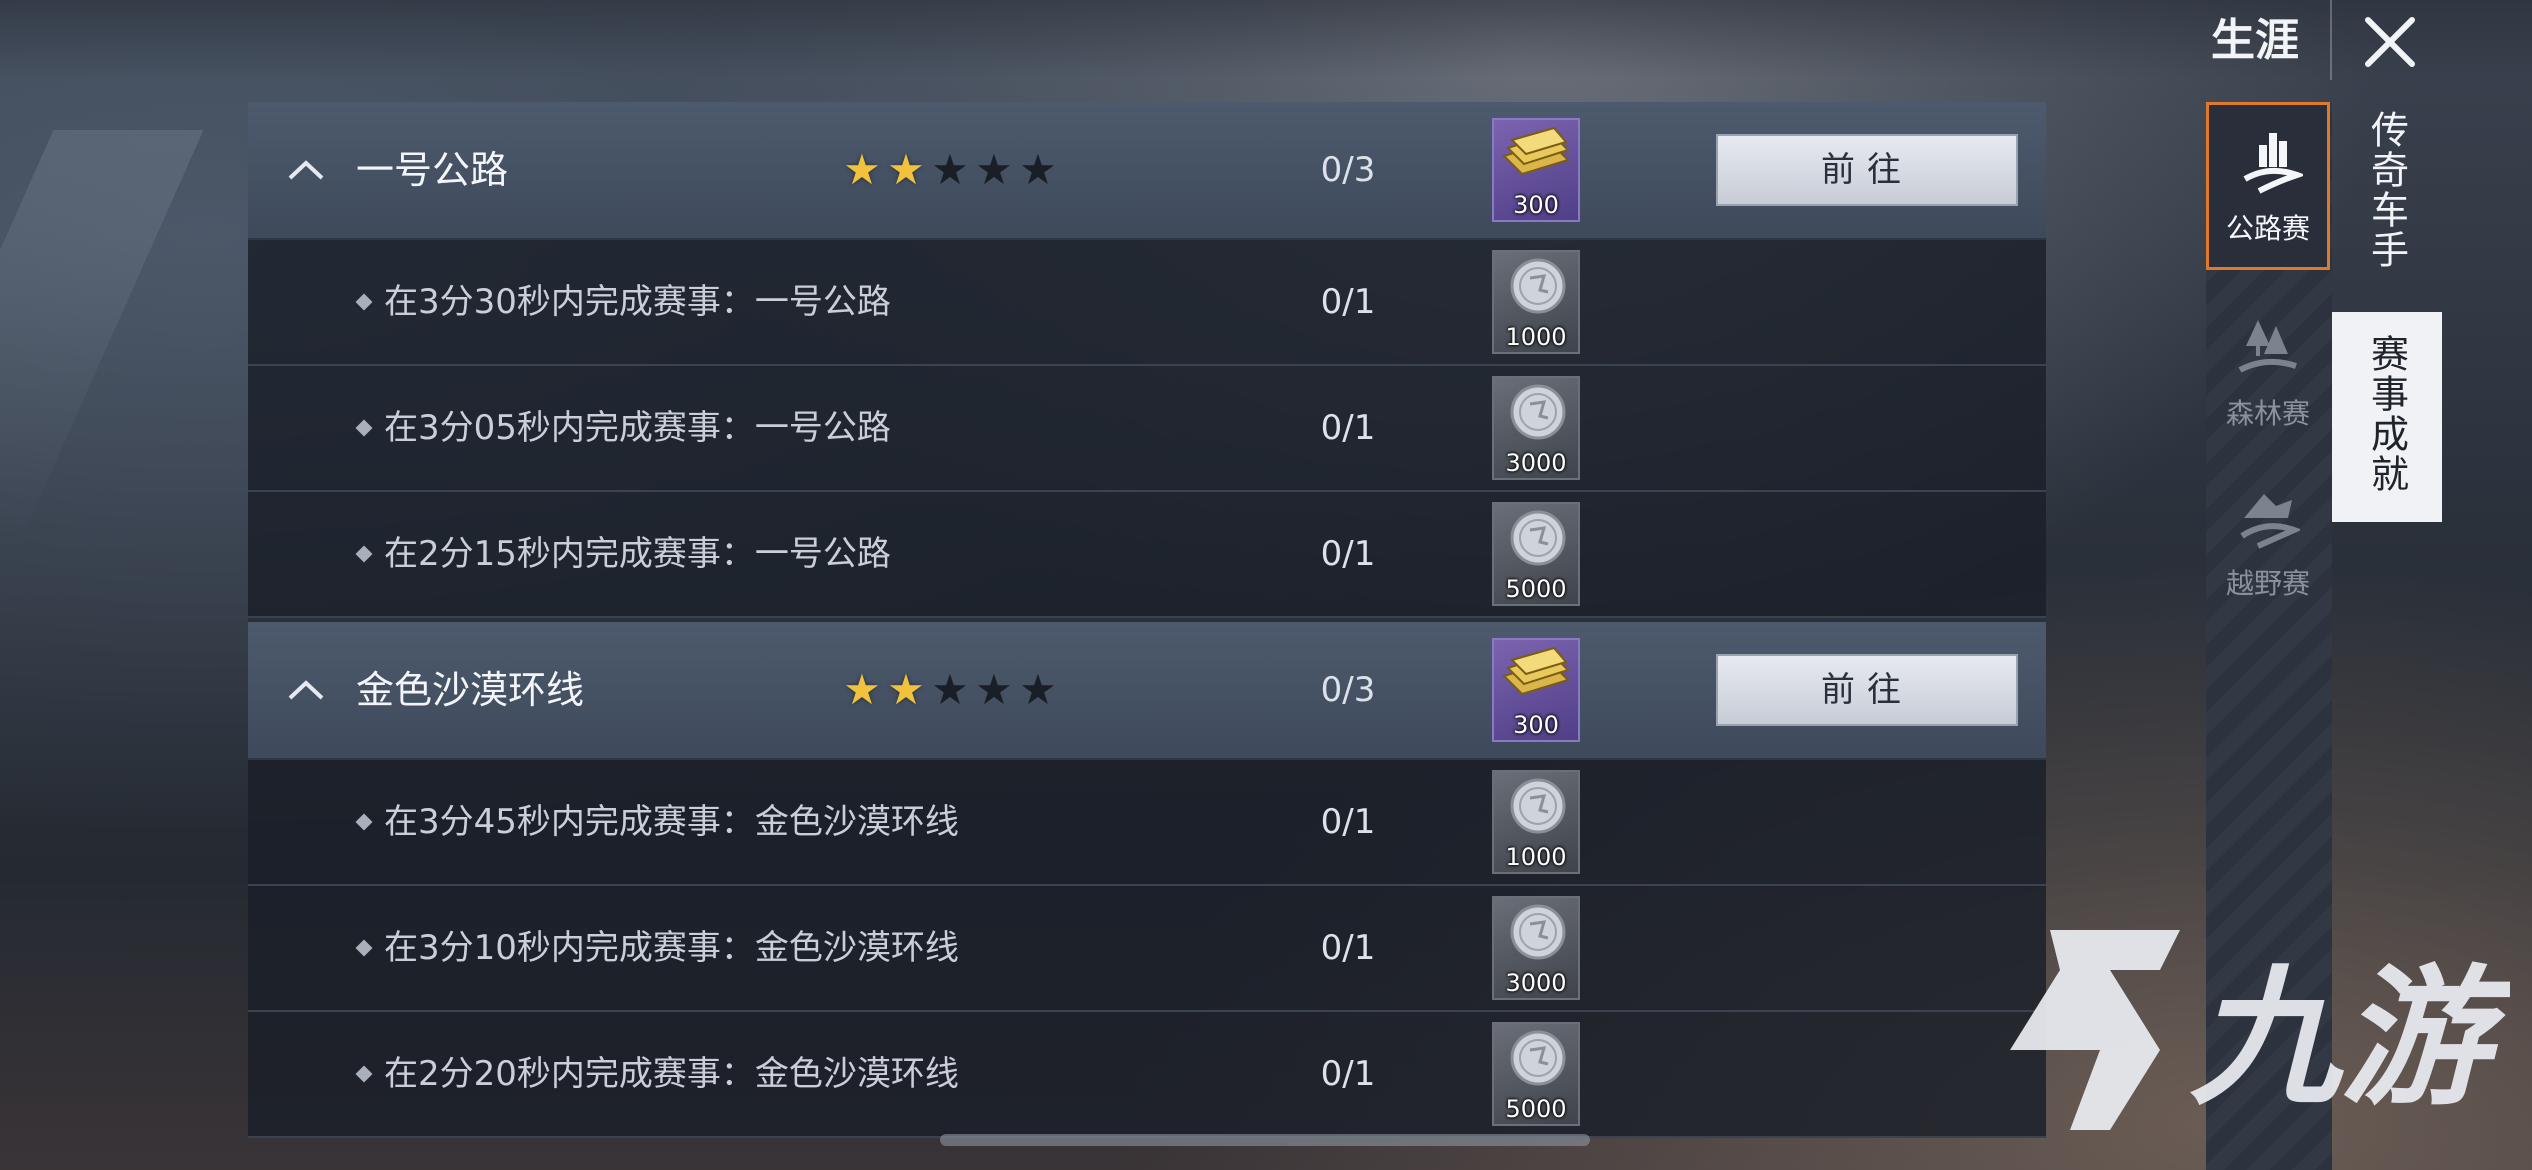  I want to click on task-row: 在3分45秒内完成赛事：金色沙漠环线 0/1 1000, so click(1147, 823).